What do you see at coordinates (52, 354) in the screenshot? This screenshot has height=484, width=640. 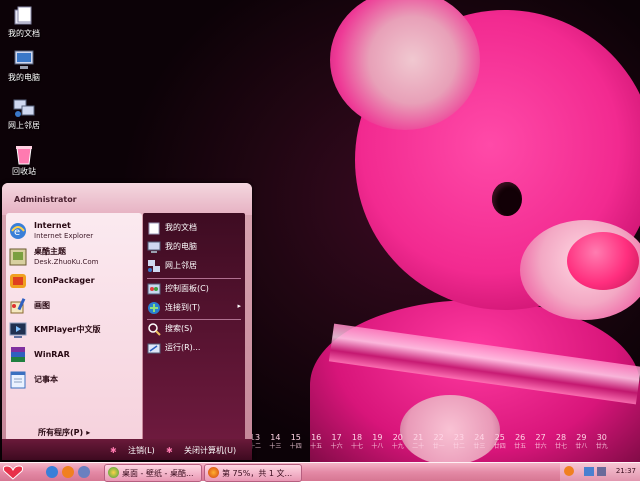 I see `program-title: WinRAR` at bounding box center [52, 354].